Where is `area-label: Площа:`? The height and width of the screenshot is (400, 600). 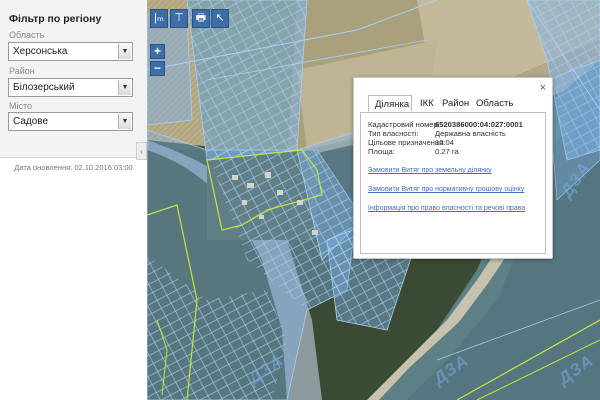
area-label: Площа: is located at coordinates (381, 151).